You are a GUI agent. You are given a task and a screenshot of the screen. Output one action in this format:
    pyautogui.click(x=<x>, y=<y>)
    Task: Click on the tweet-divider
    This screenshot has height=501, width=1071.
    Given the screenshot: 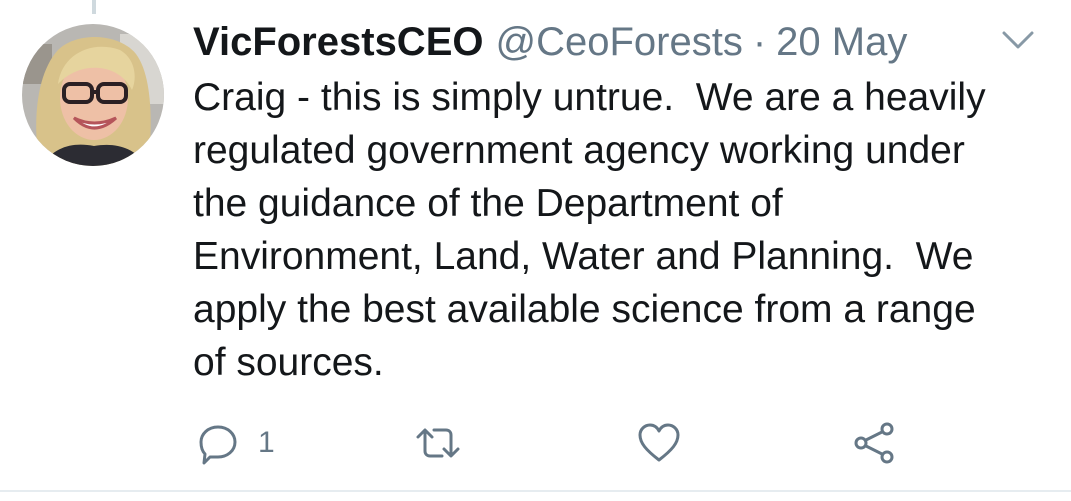 What is the action you would take?
    pyautogui.click(x=535, y=491)
    